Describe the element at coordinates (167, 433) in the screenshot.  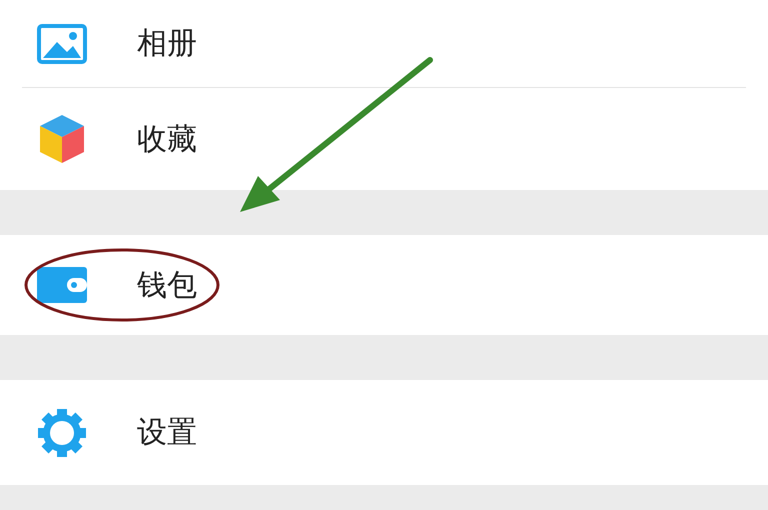
I see `menu-item-label: 设置` at that location.